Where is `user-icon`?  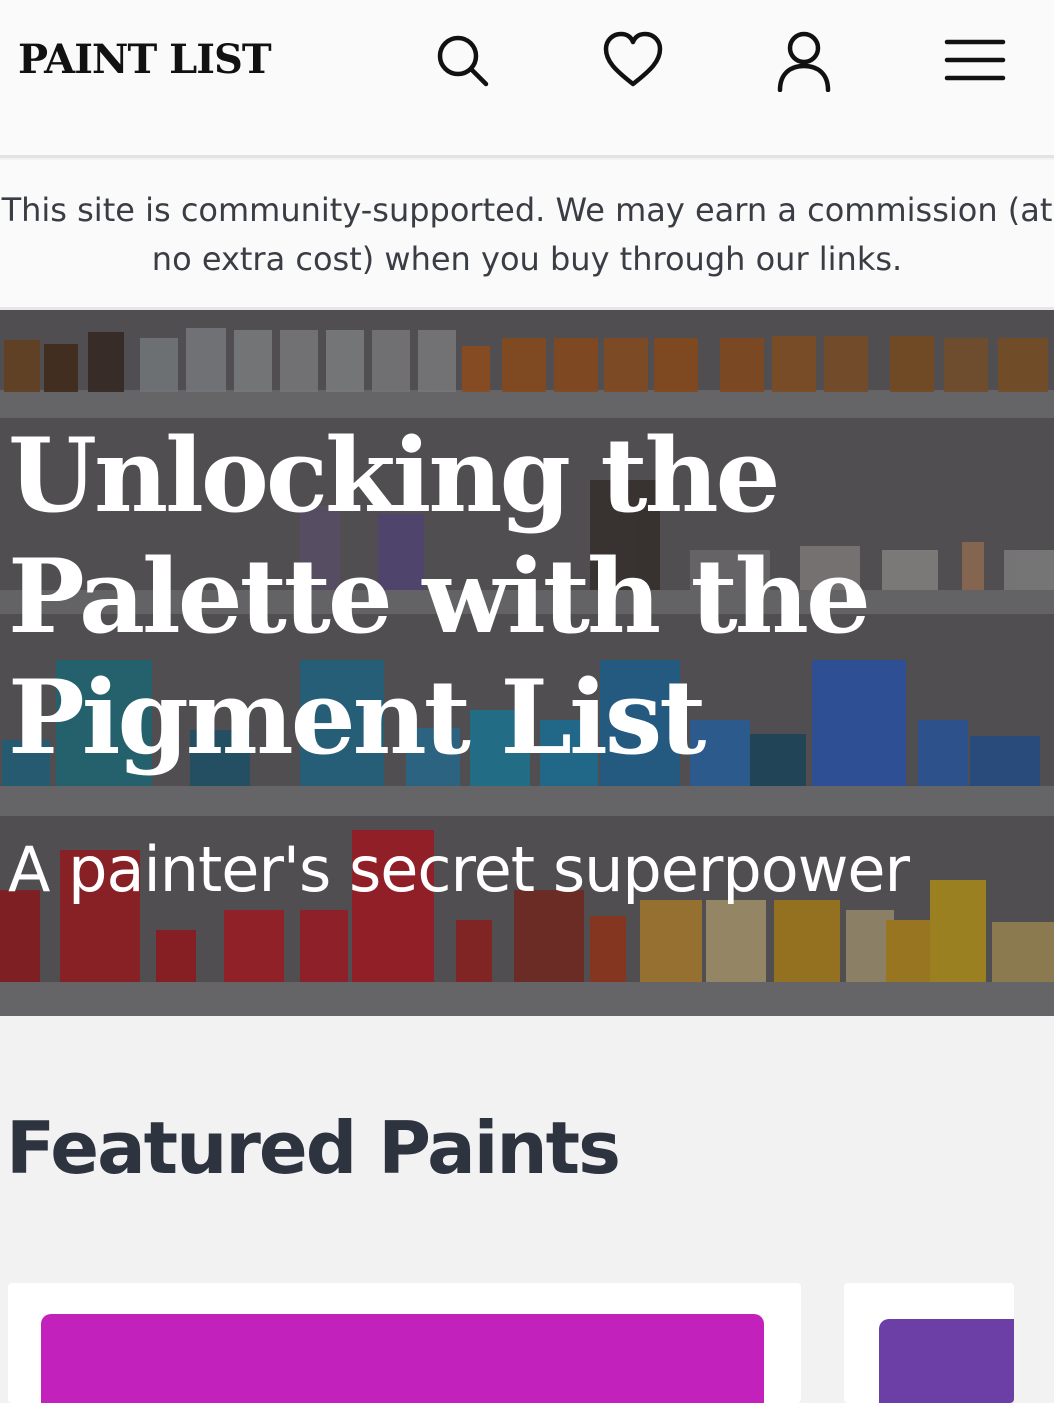
user-icon is located at coordinates (804, 60).